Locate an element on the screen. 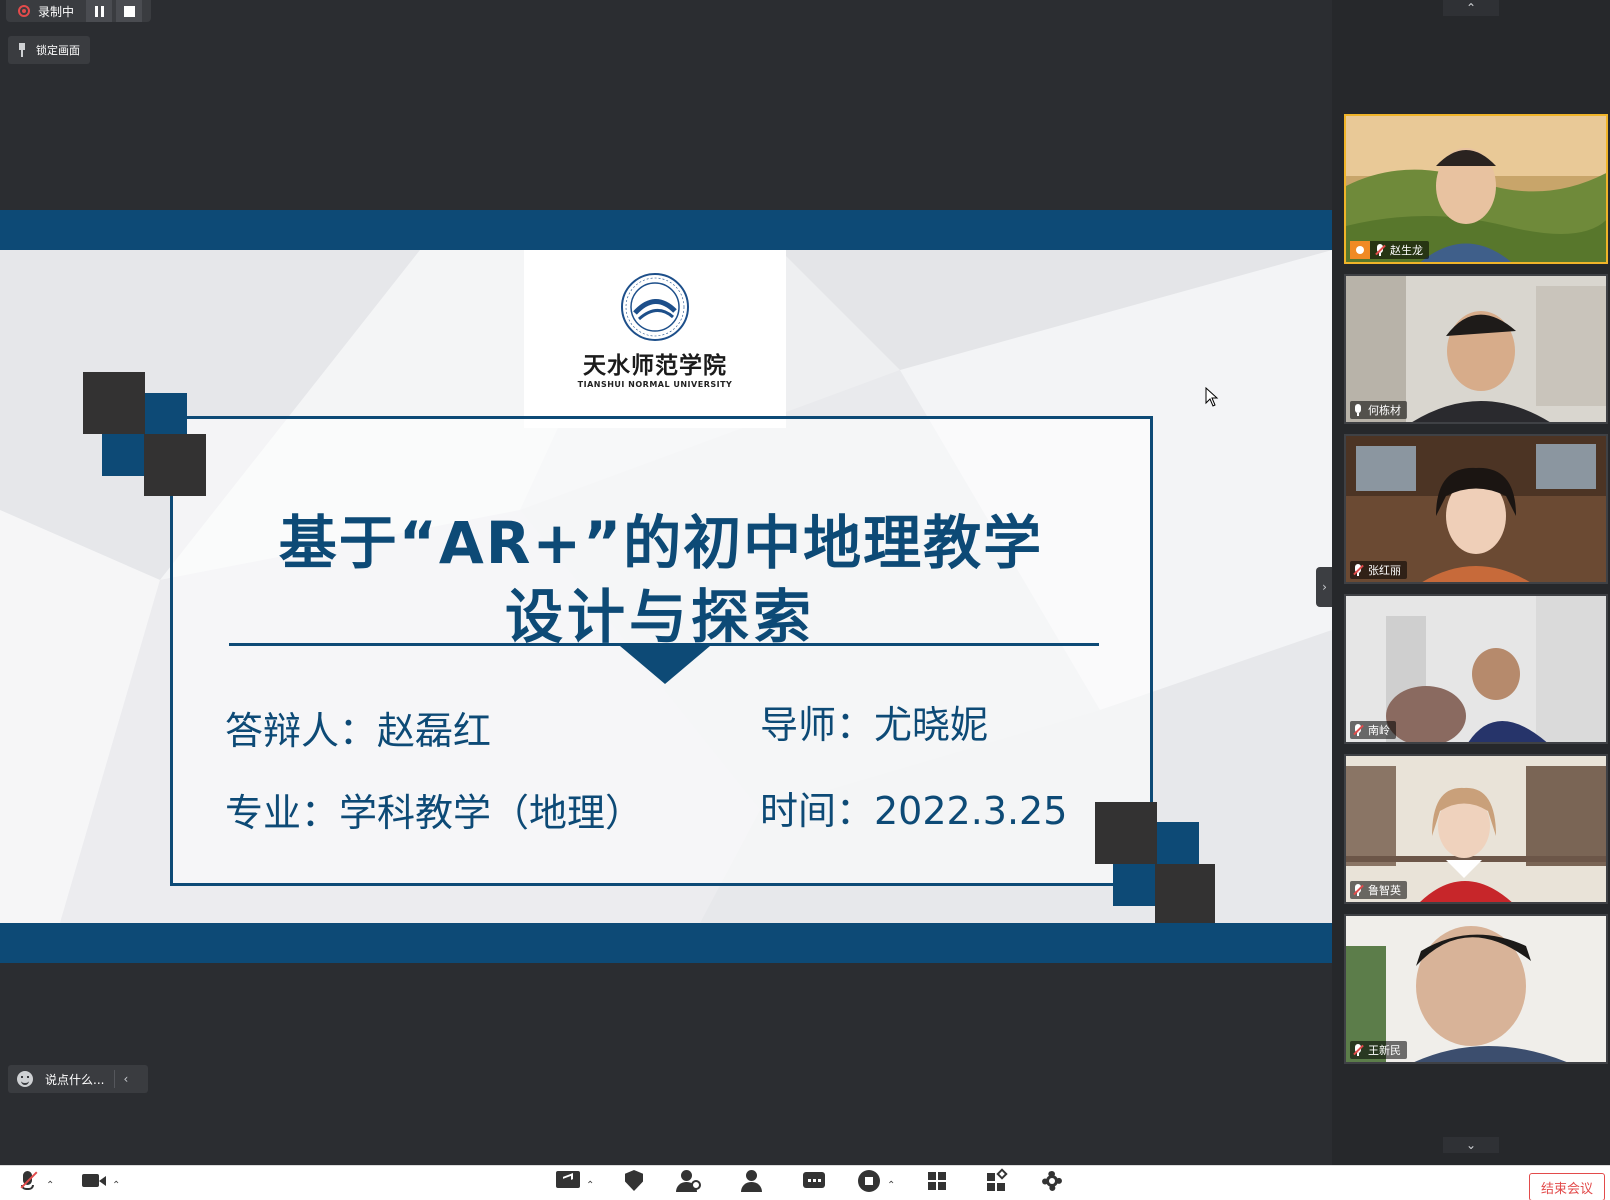 Image resolution: width=1610 pixels, height=1200 pixels. stop-recording-button is located at coordinates (129, 11).